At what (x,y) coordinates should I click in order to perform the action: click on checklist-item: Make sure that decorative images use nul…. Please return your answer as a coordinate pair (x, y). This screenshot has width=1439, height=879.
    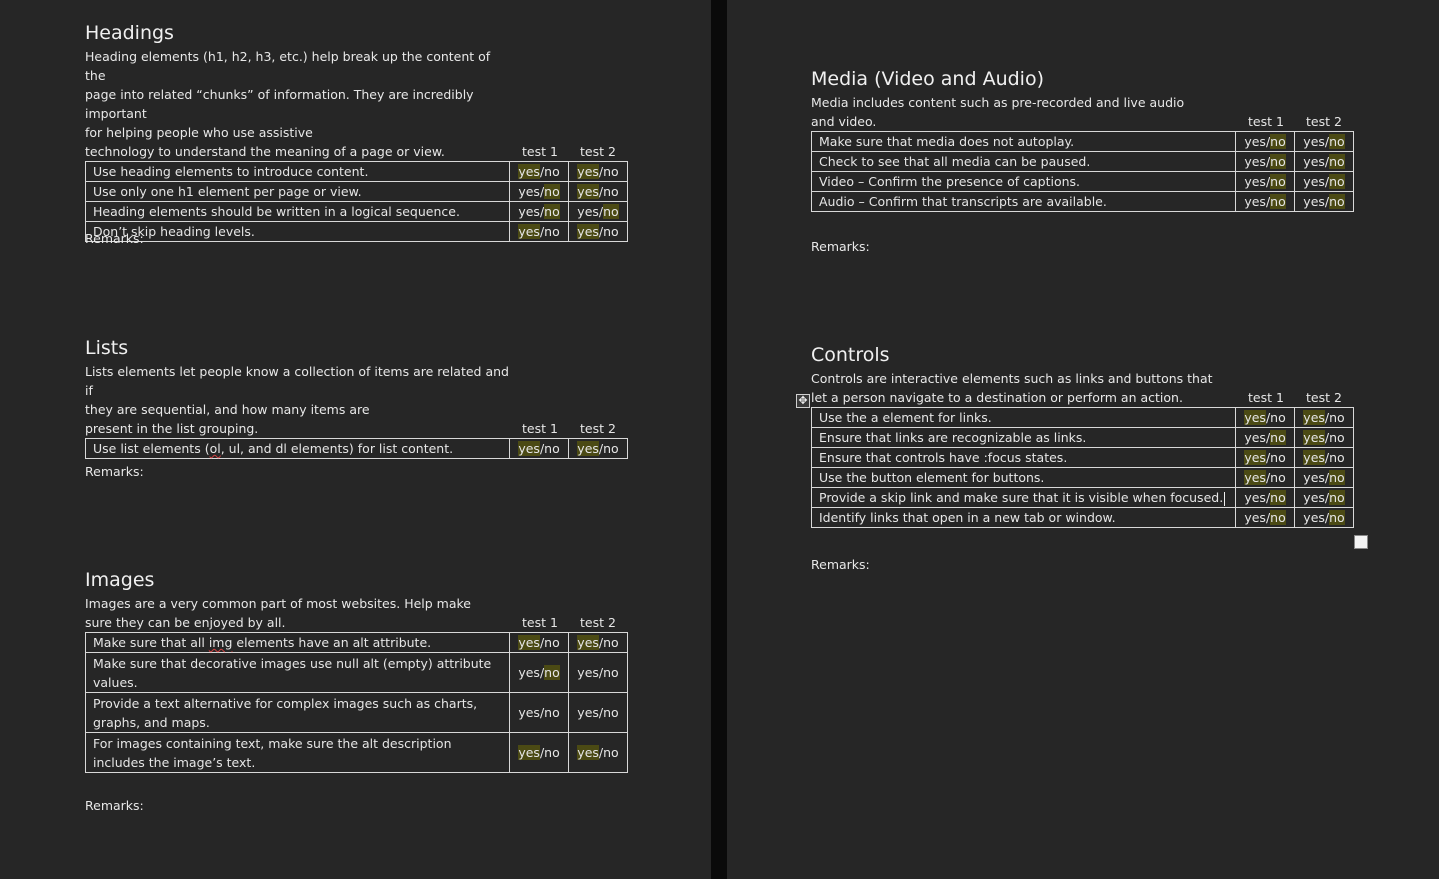
    Looking at the image, I should click on (297, 672).